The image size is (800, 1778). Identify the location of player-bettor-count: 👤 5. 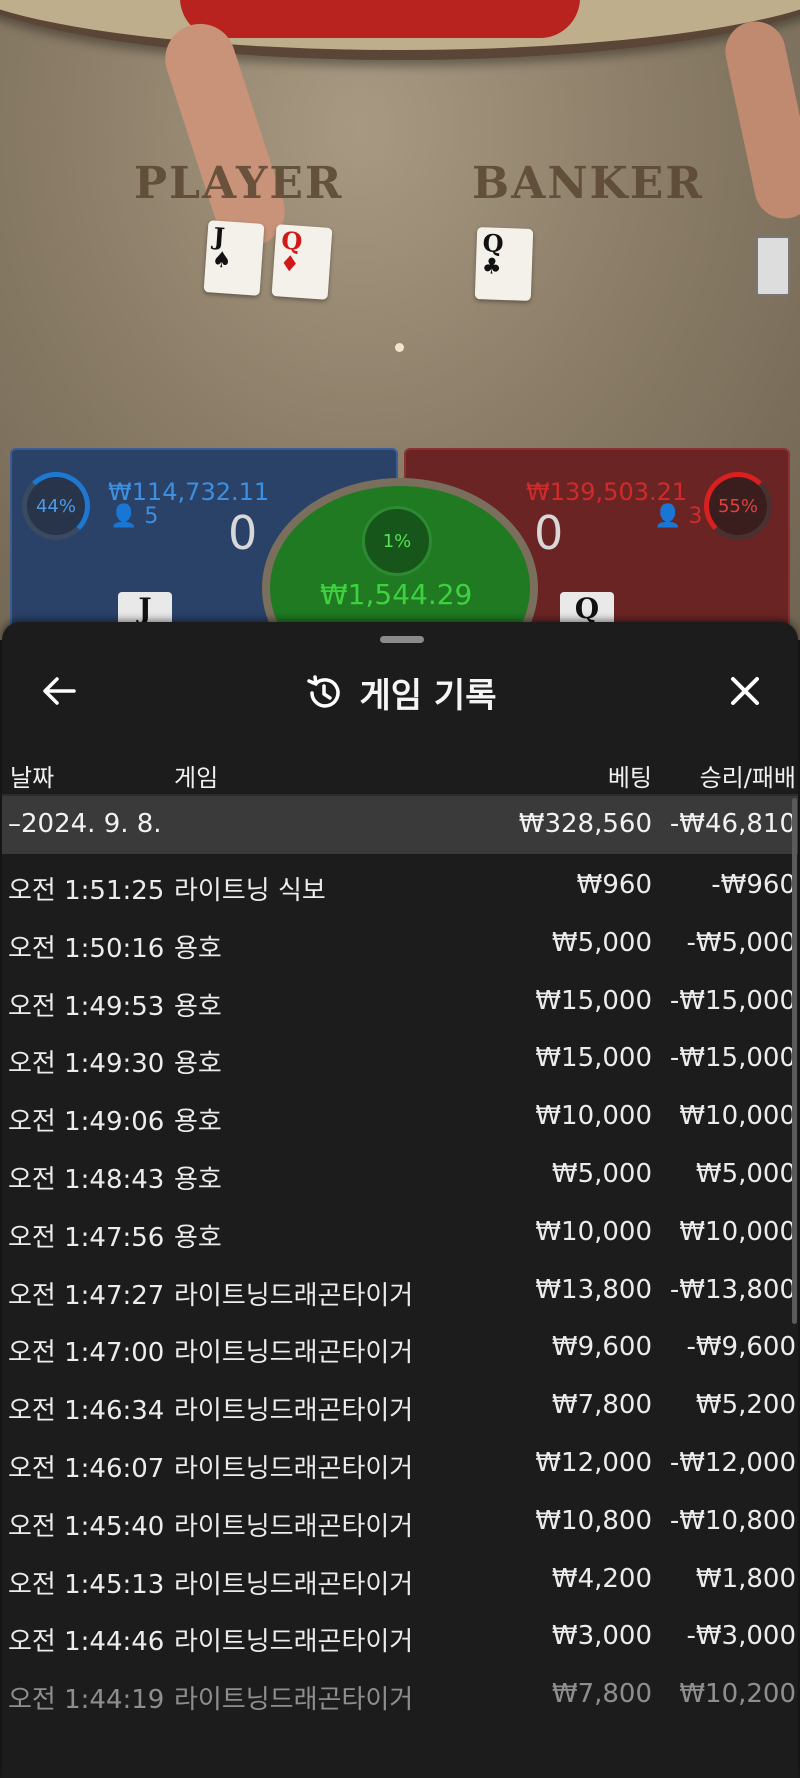
(134, 516).